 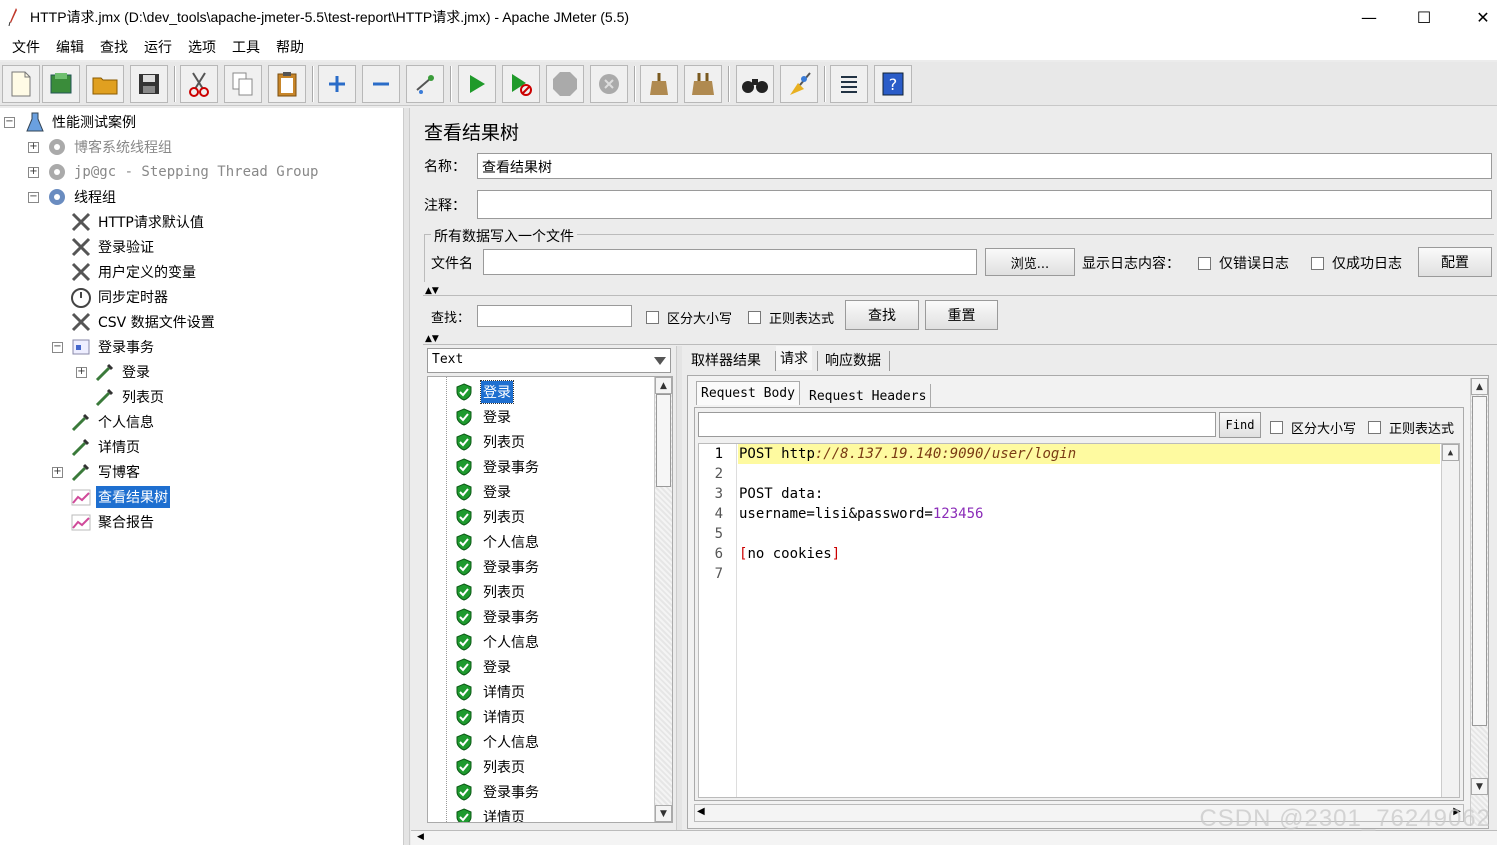 What do you see at coordinates (882, 315) in the screenshot?
I see `search-submit-button: 查找` at bounding box center [882, 315].